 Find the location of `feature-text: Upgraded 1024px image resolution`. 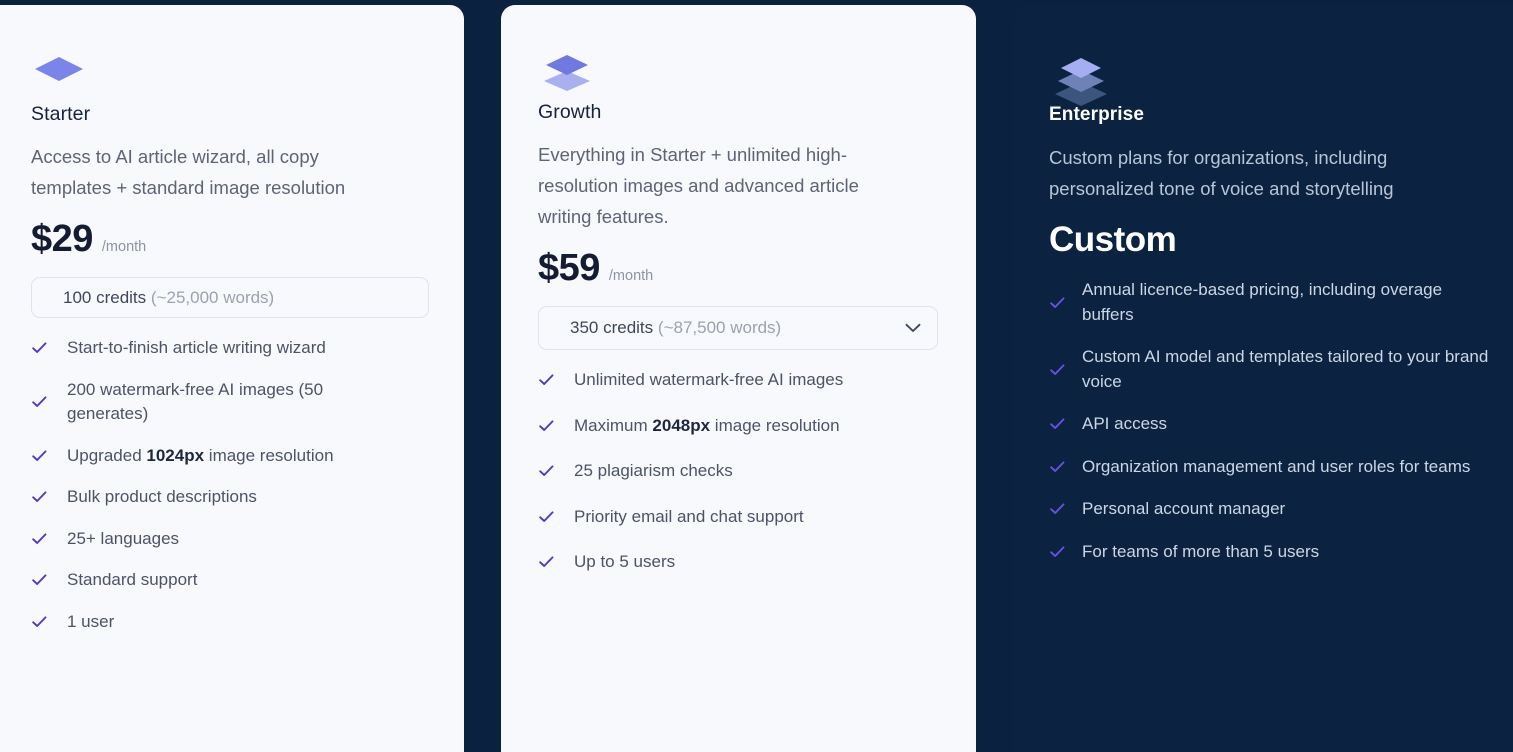

feature-text: Upgraded 1024px image resolution is located at coordinates (200, 455).